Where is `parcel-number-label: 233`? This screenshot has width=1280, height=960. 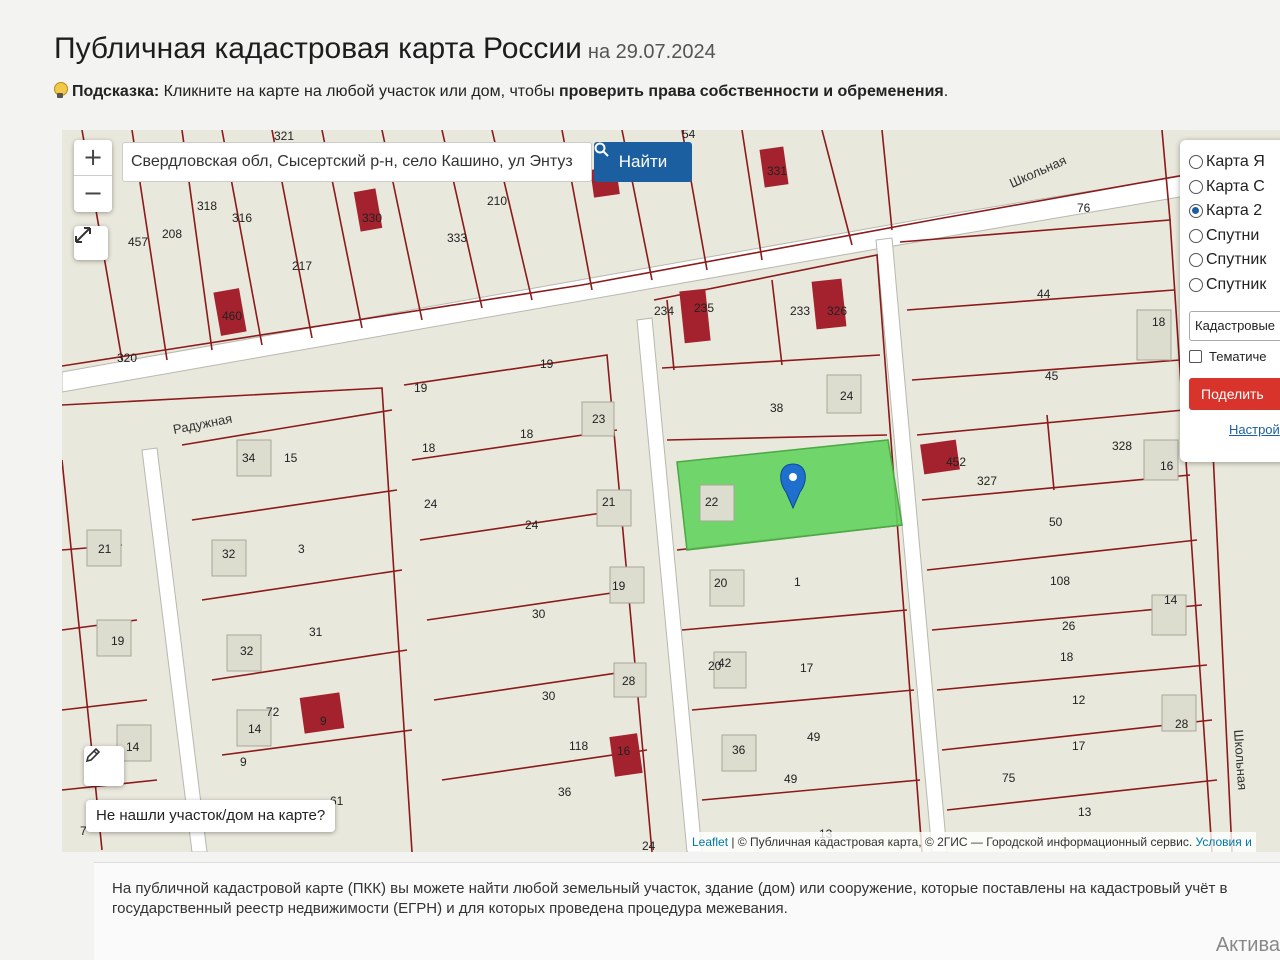 parcel-number-label: 233 is located at coordinates (800, 311).